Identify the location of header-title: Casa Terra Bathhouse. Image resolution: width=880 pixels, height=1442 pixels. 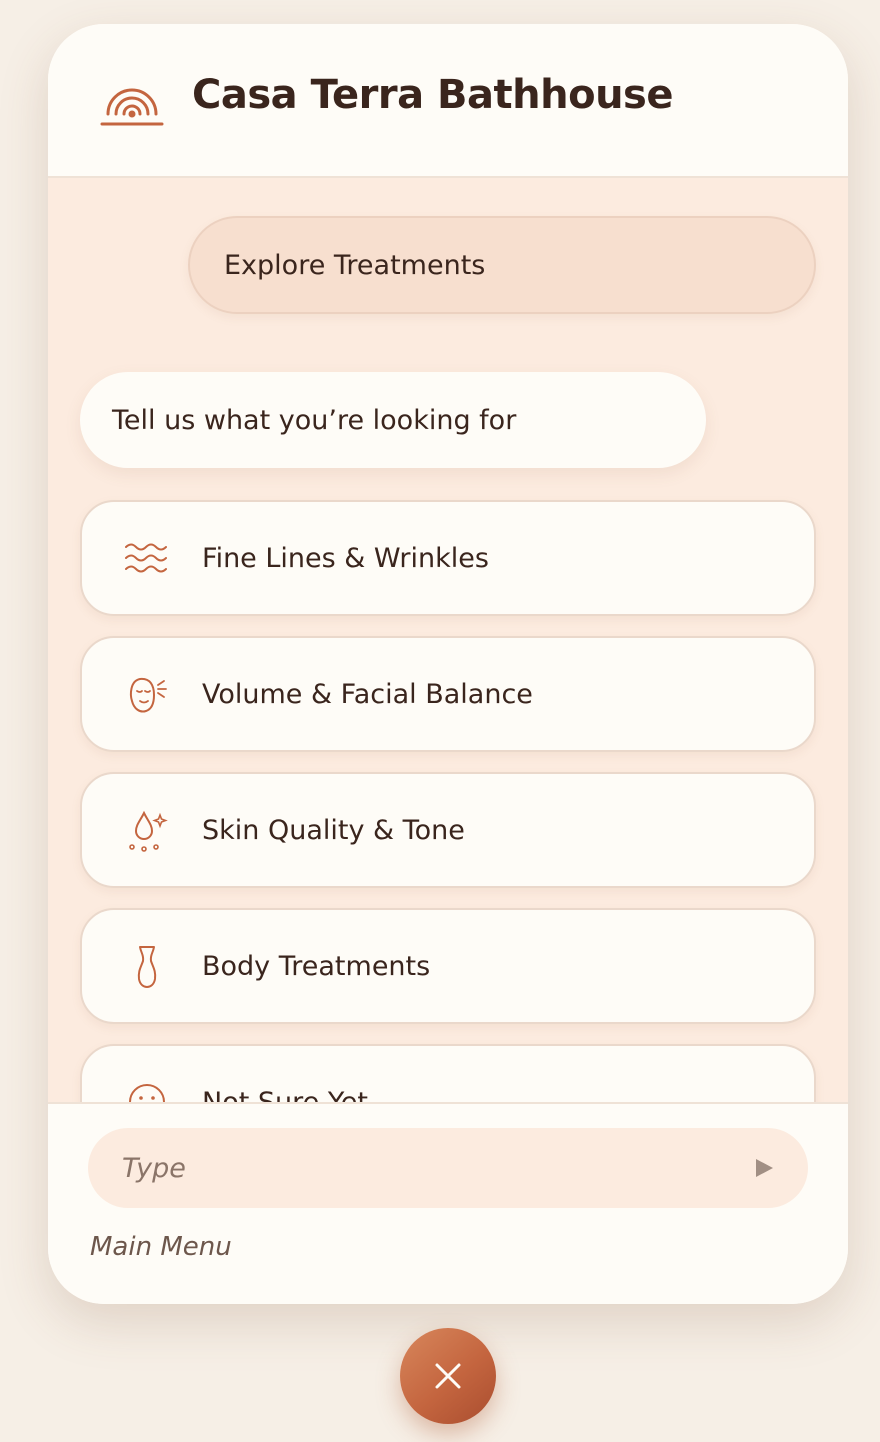
(433, 95).